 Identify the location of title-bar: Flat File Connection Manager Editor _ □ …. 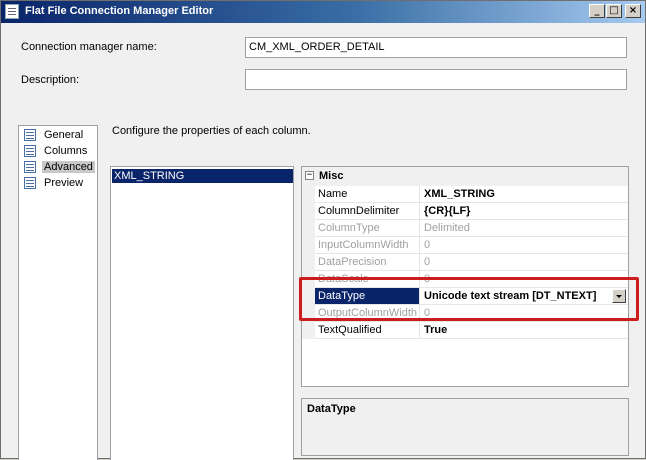
(323, 12).